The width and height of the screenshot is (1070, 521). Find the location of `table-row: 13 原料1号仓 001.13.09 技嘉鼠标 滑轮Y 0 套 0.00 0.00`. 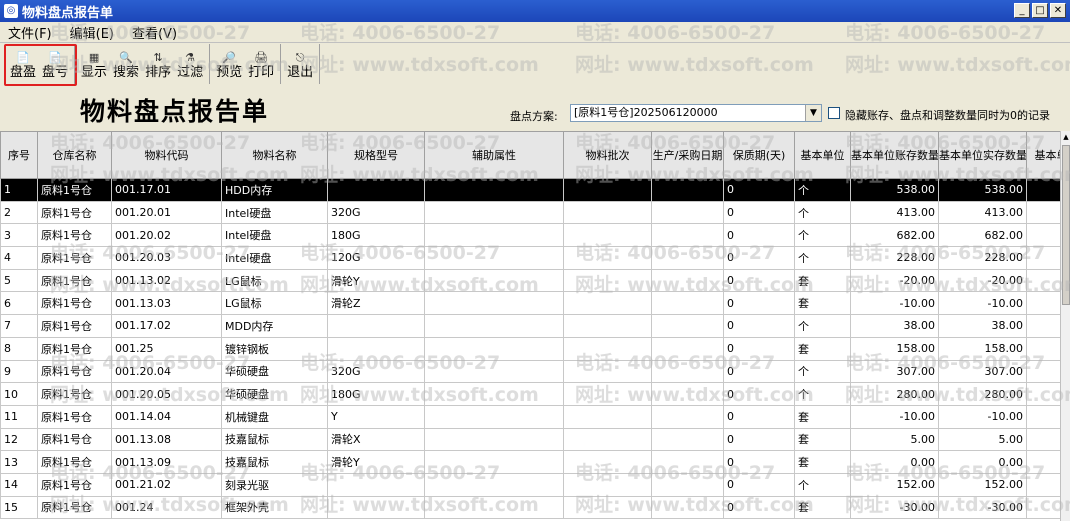

table-row: 13 原料1号仓 001.13.09 技嘉鼠标 滑轮Y 0 套 0.00 0.00 is located at coordinates (530, 462).